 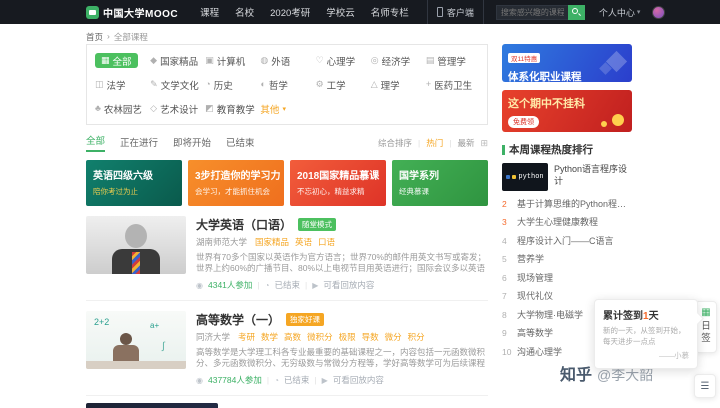 I want to click on tab-upcoming: 即将开始, so click(x=192, y=143).